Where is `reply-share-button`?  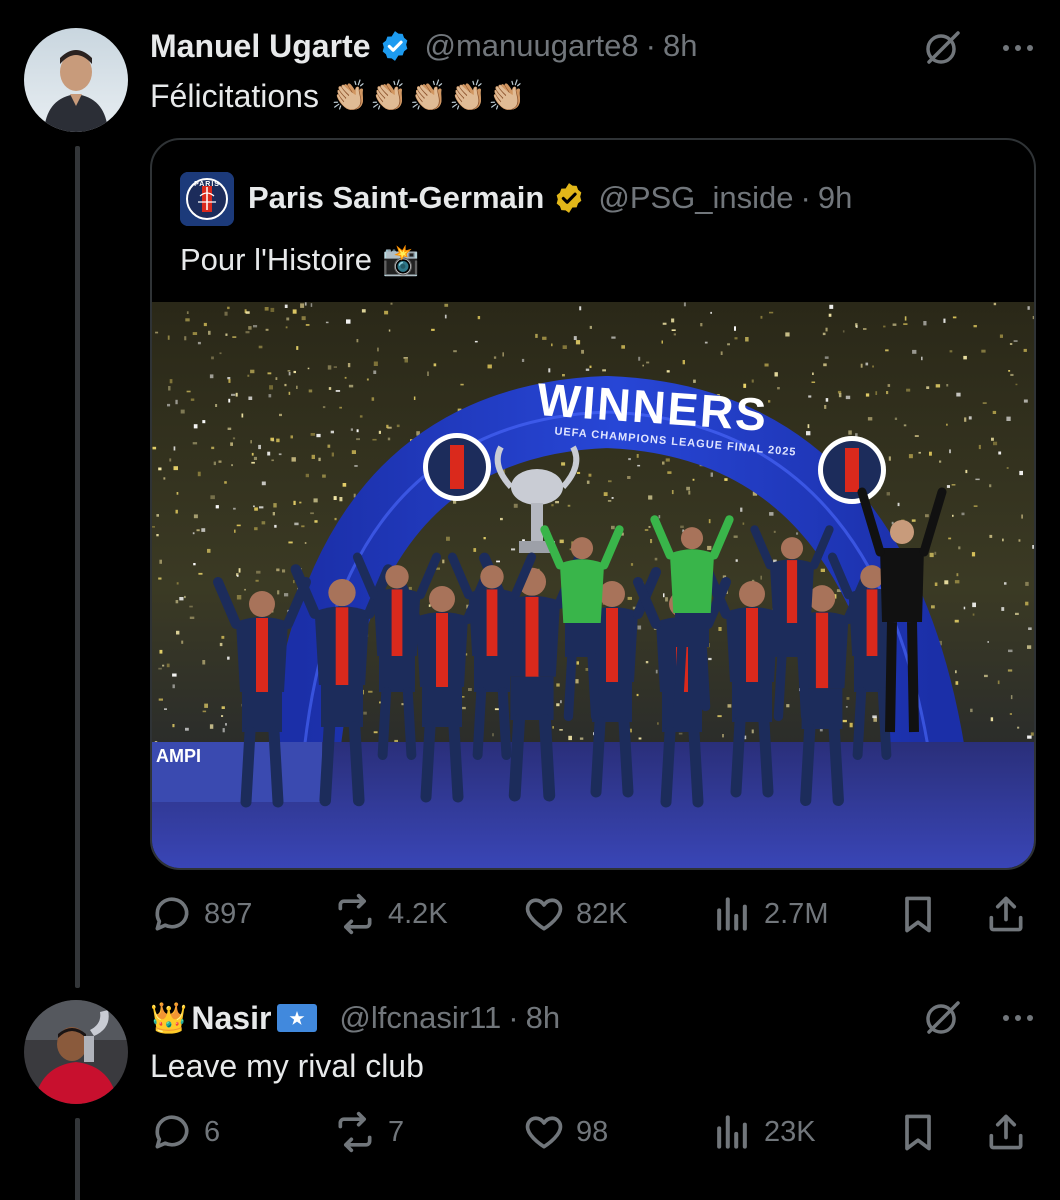 reply-share-button is located at coordinates (1006, 1132).